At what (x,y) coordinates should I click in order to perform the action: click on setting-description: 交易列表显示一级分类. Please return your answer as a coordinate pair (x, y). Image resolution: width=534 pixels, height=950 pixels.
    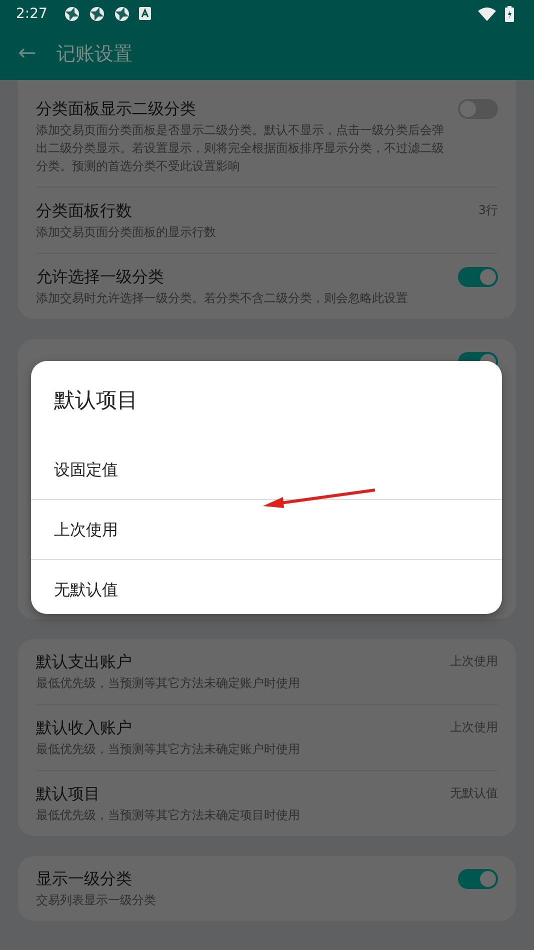
    Looking at the image, I should click on (96, 900).